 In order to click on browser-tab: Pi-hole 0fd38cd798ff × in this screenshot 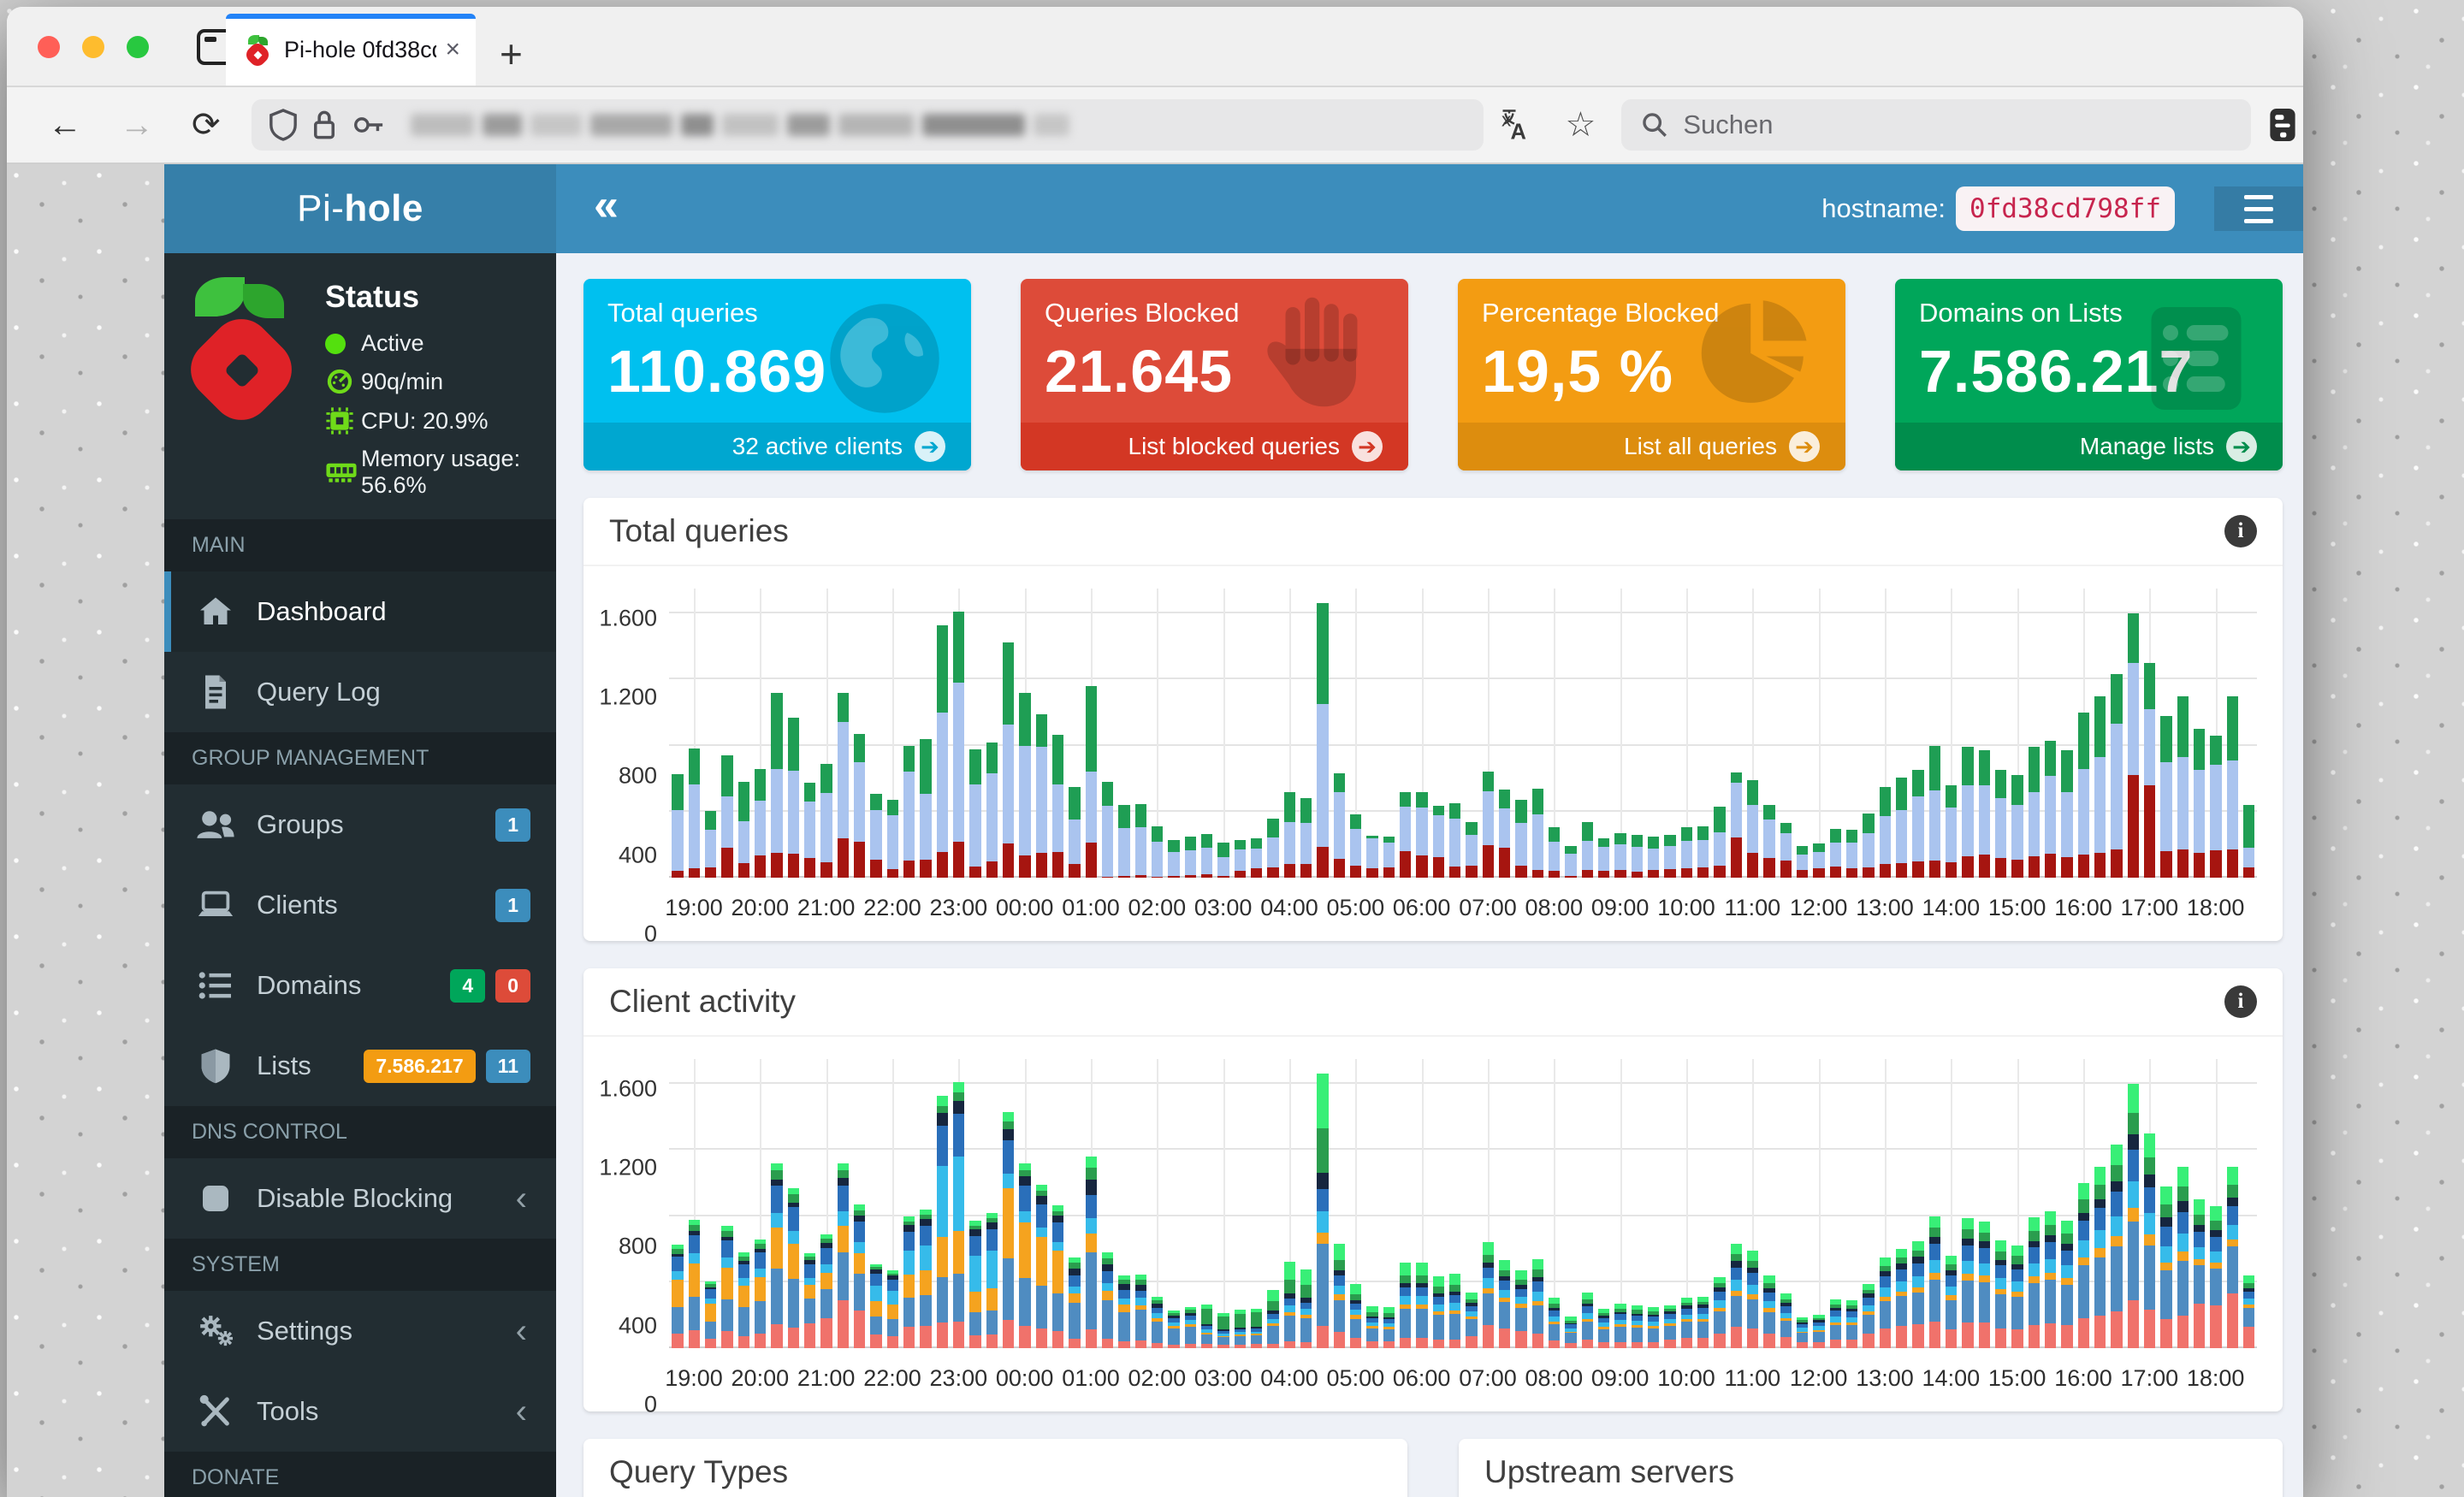, I will do `click(351, 50)`.